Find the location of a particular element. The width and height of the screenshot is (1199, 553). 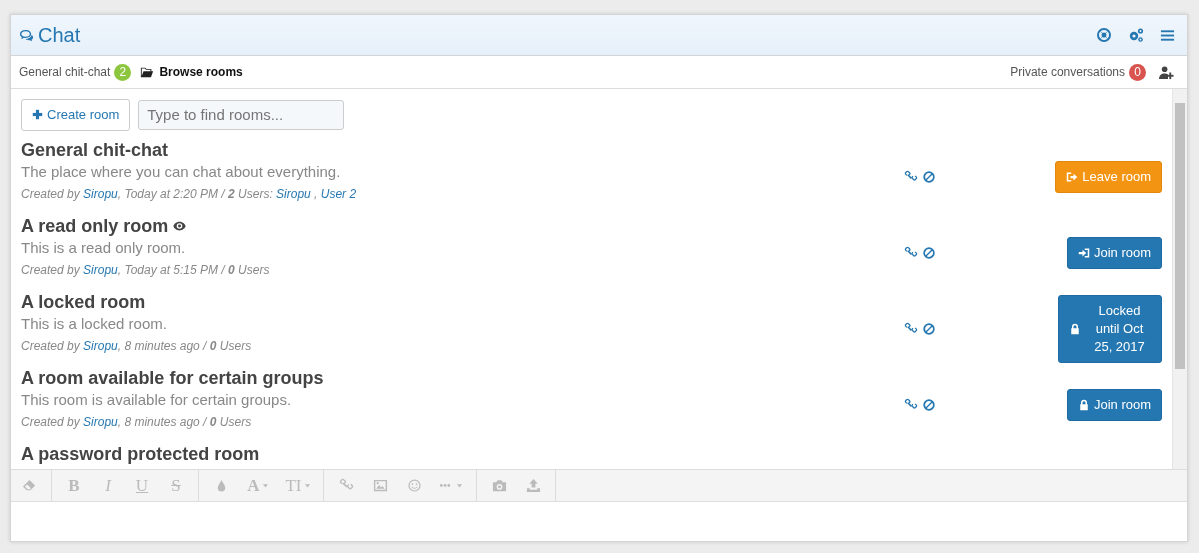

folder-icon is located at coordinates (147, 72).